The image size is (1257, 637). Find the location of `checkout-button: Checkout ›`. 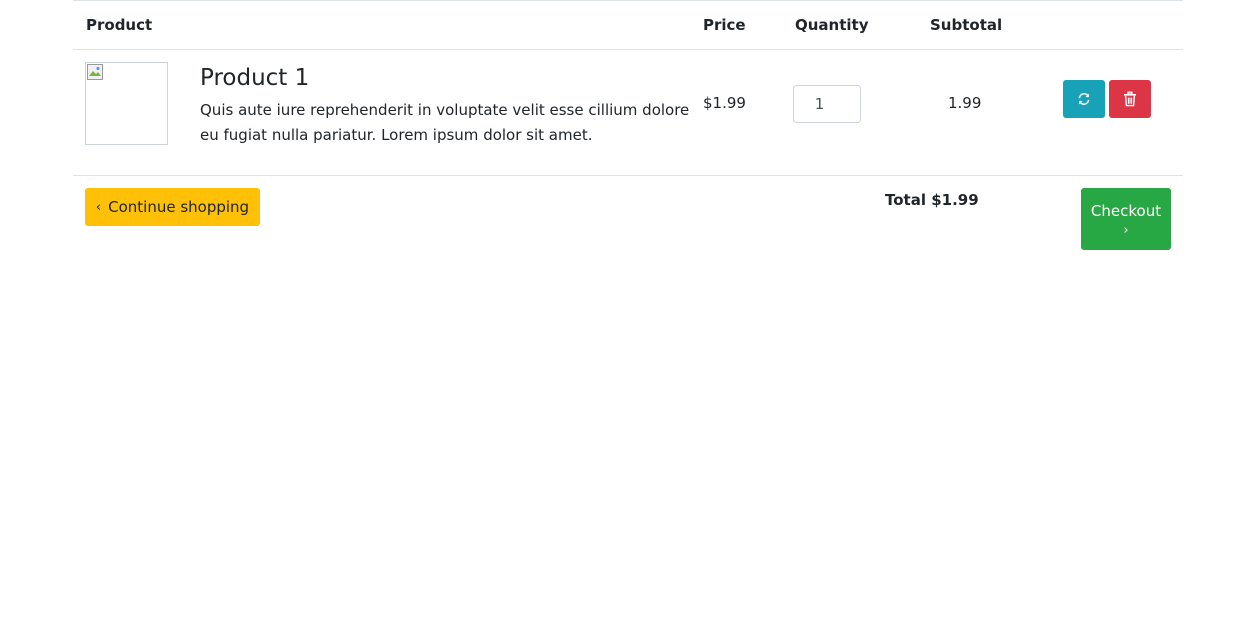

checkout-button: Checkout › is located at coordinates (1126, 219).